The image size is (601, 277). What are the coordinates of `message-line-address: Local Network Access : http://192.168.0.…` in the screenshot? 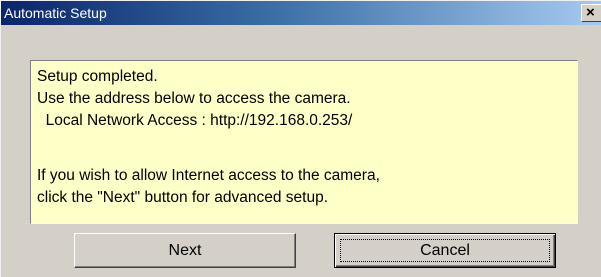 It's located at (195, 120).